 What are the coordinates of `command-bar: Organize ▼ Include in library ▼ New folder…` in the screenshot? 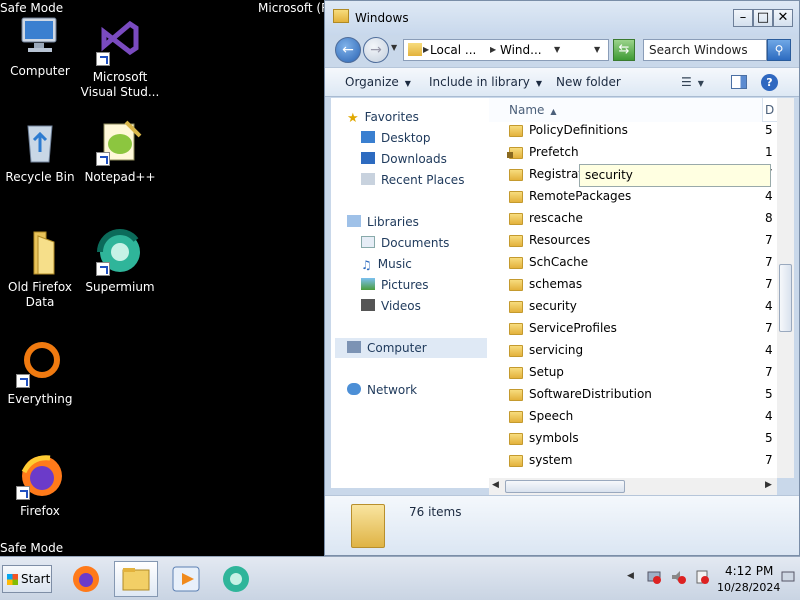 It's located at (562, 82).